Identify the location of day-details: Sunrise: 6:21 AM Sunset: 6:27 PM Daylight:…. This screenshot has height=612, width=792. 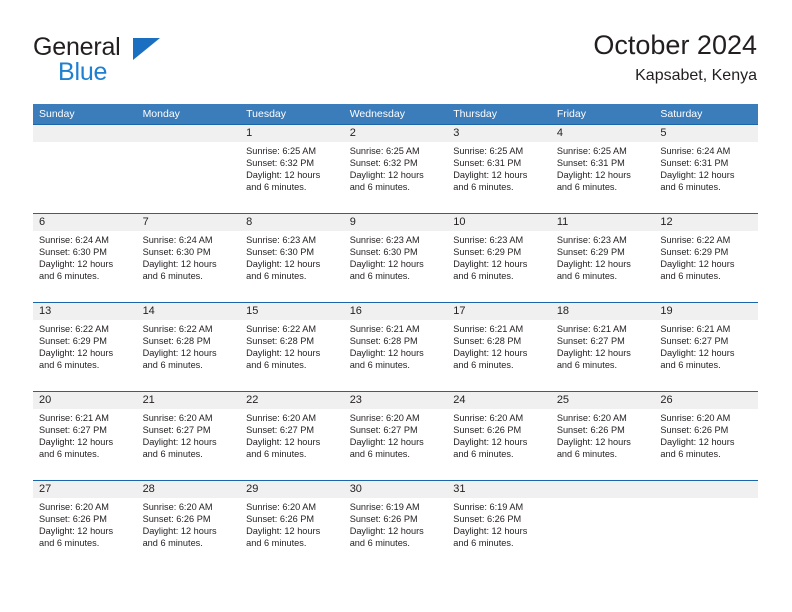
(706, 345).